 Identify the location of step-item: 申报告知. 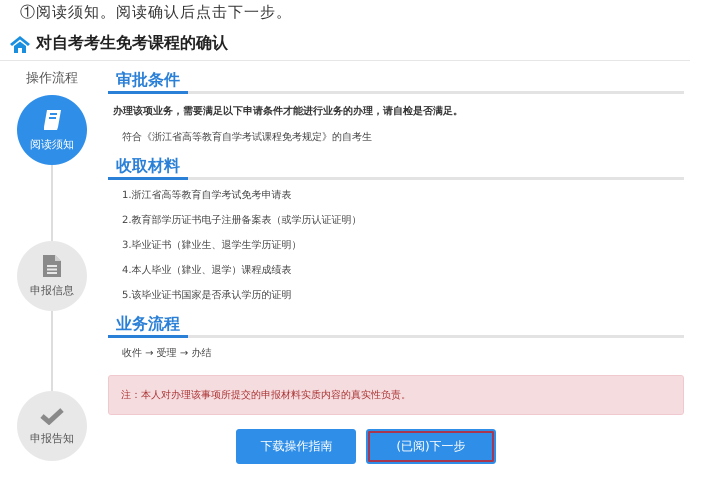
(52, 426).